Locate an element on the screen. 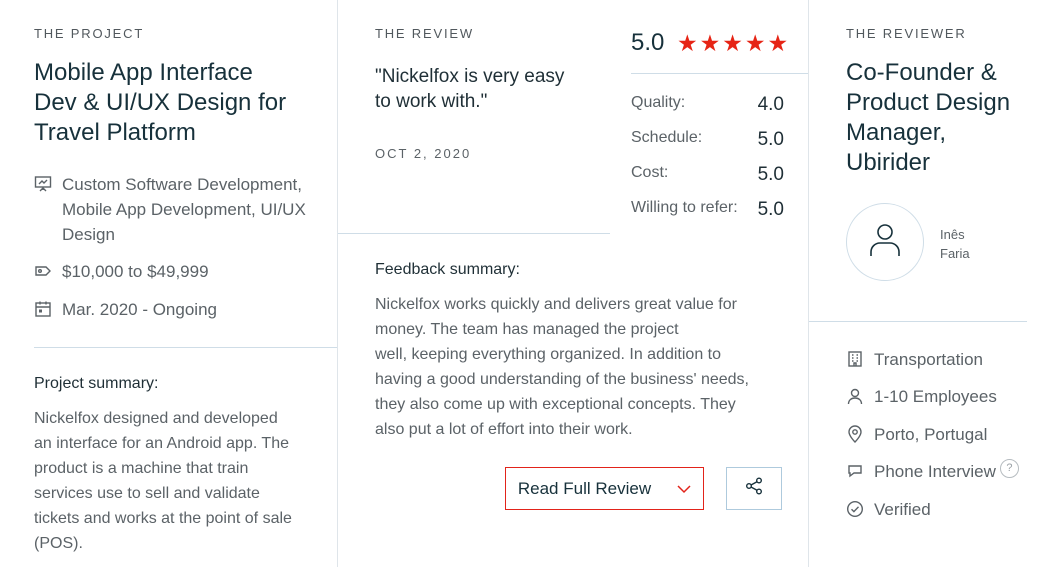 This screenshot has height=567, width=1053. chevron-down-icon is located at coordinates (684, 489).